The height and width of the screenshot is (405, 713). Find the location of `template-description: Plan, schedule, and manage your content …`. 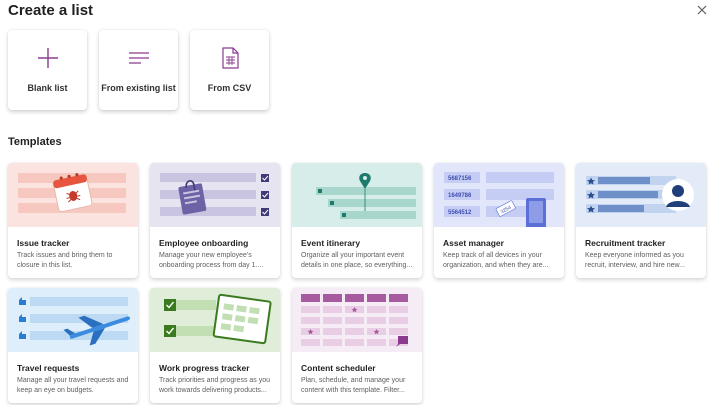

template-description: Plan, schedule, and manage your content … is located at coordinates (353, 385).